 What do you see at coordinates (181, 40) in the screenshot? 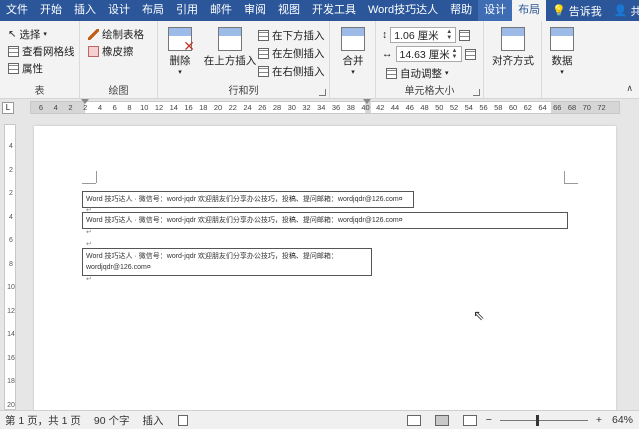
I see `delete-table-icon: ✕` at bounding box center [181, 40].